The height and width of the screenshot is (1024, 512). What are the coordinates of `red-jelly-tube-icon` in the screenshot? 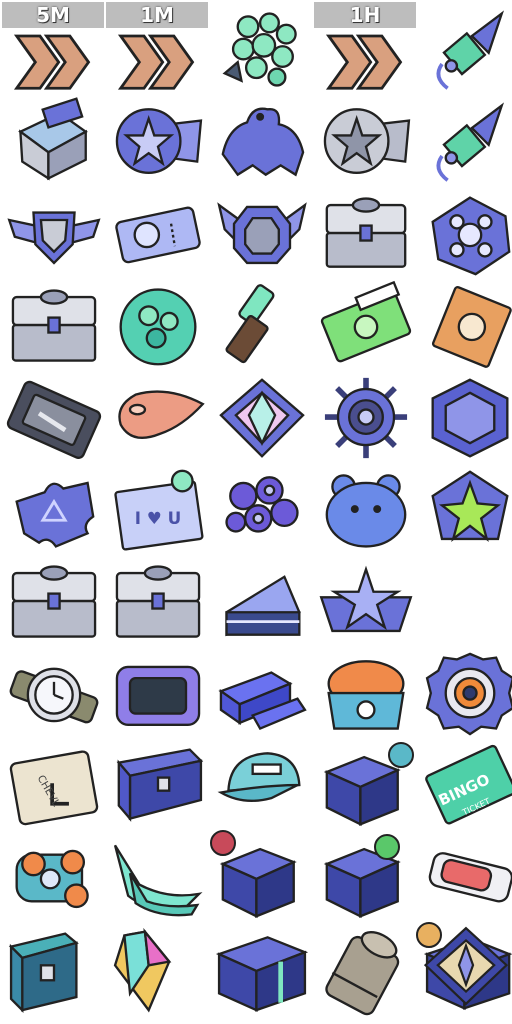 It's located at (467, 878).